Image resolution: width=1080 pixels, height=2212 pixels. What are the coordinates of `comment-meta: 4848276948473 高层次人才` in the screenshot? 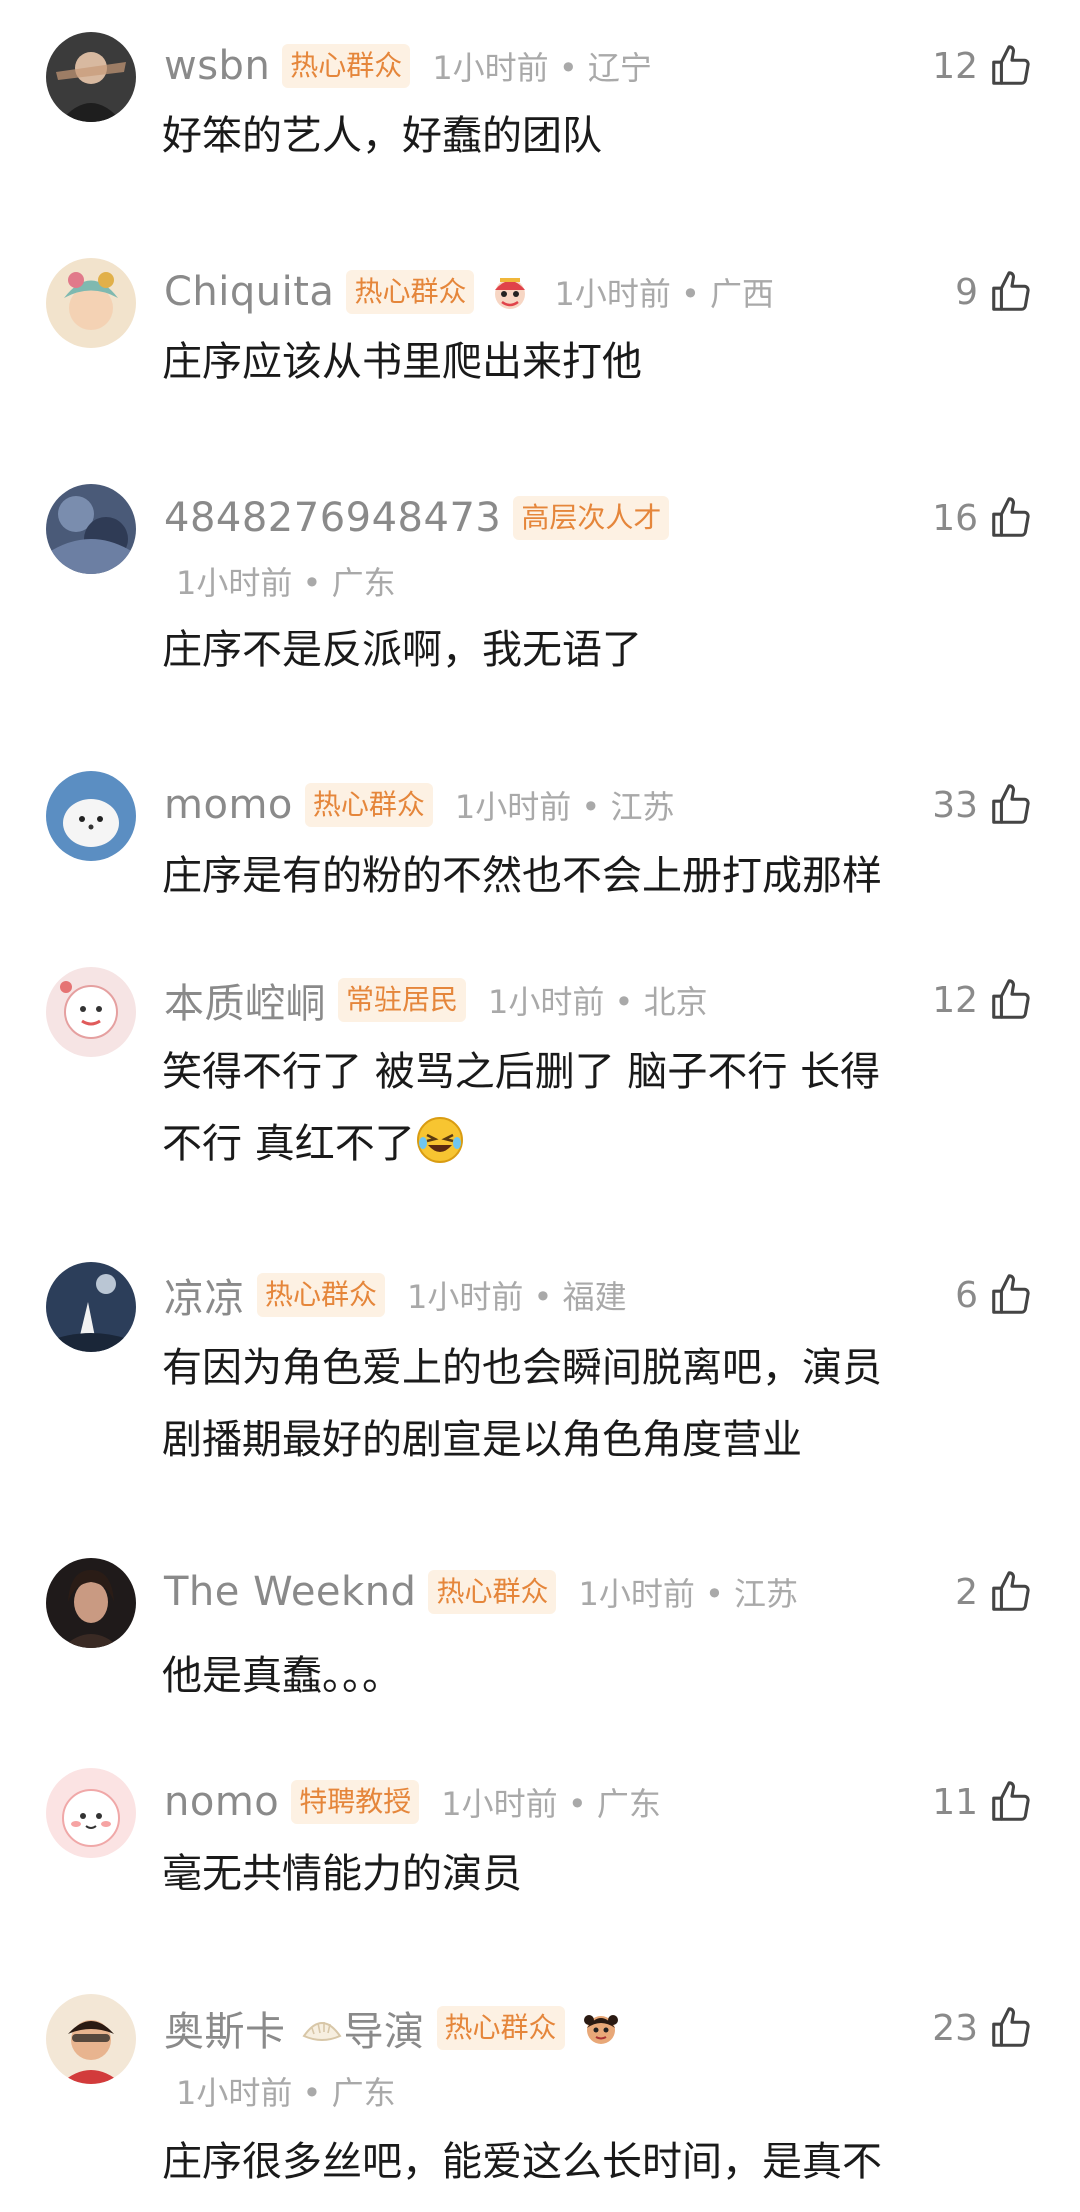 It's located at (417, 518).